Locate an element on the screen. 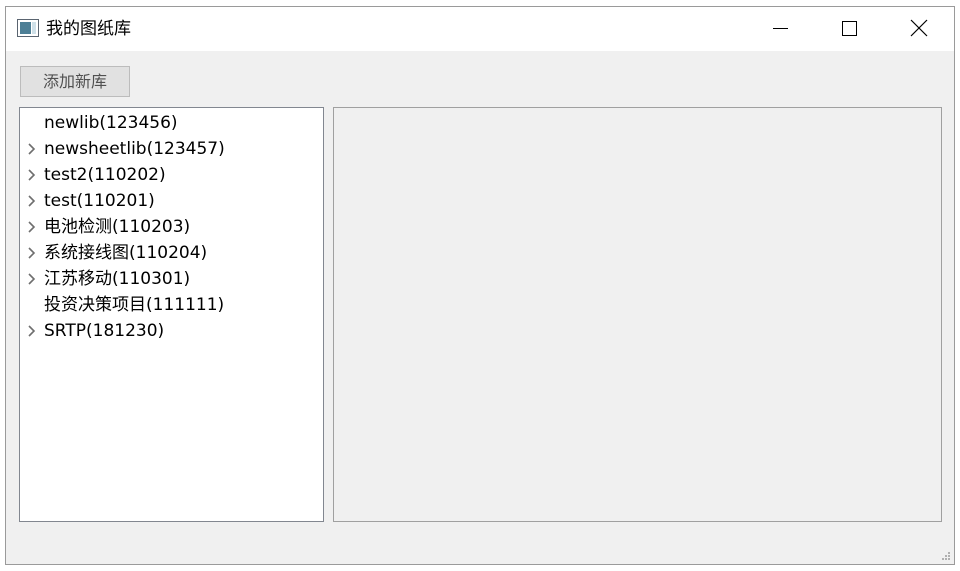  tree-item-label: 电池检测(110203) is located at coordinates (117, 227).